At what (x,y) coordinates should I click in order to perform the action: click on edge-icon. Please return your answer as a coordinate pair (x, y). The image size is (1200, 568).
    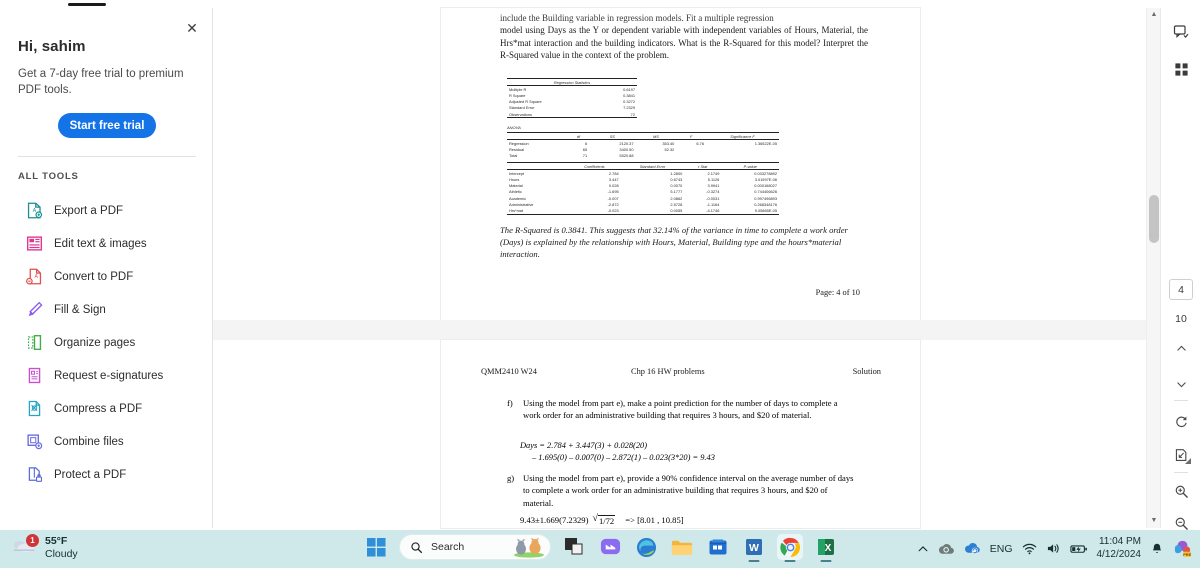
    Looking at the image, I should click on (646, 547).